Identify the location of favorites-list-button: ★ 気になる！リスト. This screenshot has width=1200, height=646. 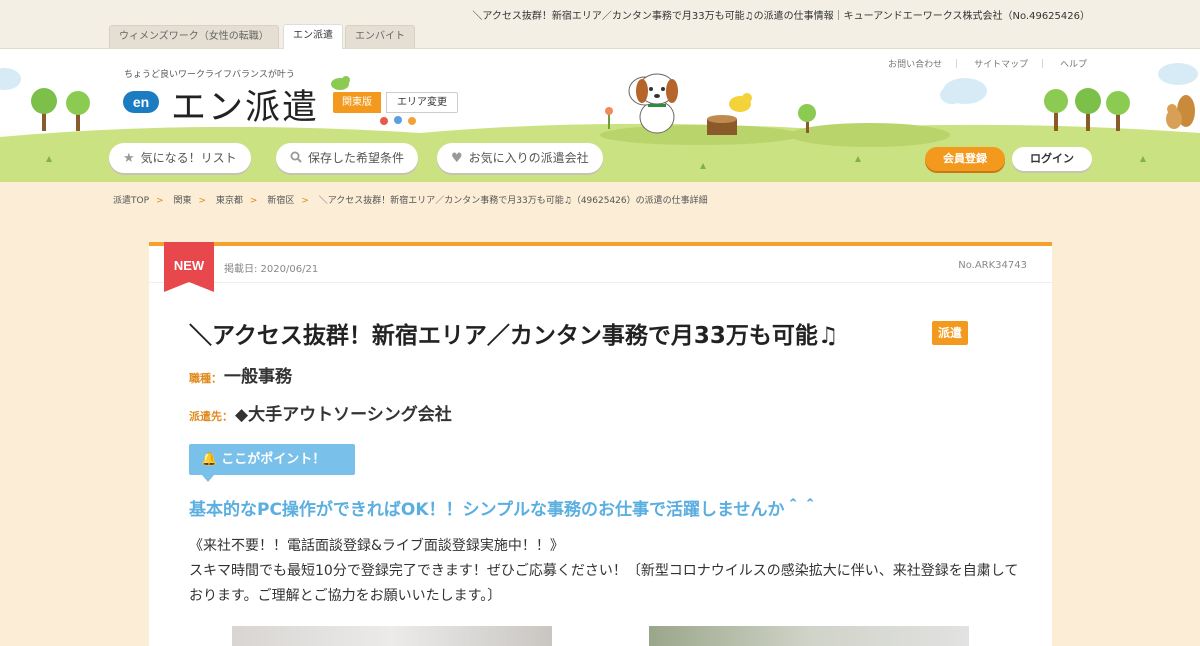
(180, 158).